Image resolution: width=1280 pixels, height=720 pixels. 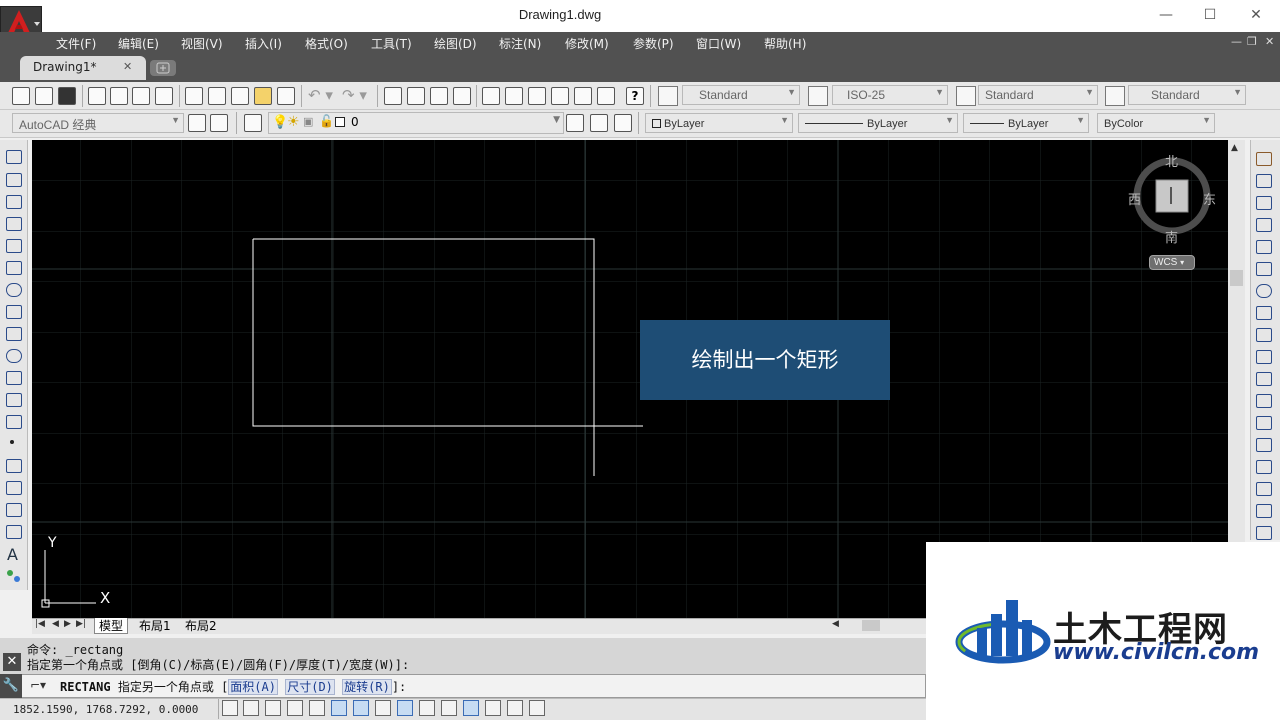 What do you see at coordinates (514, 96) in the screenshot?
I see `design-center-icon` at bounding box center [514, 96].